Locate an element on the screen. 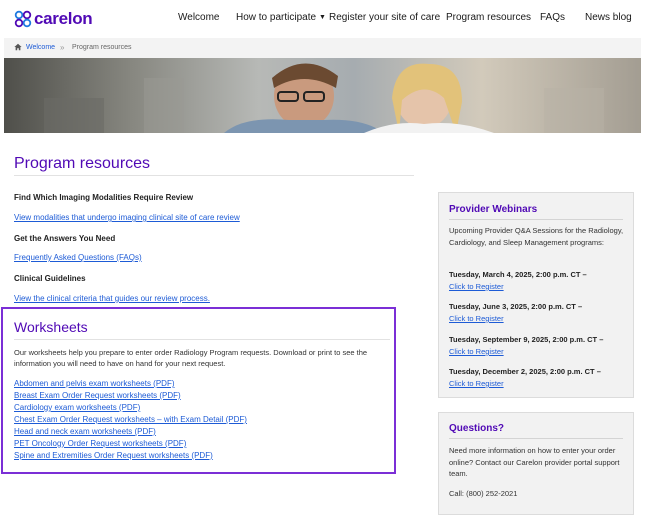  chevron-down-icon: ▼ is located at coordinates (322, 17).